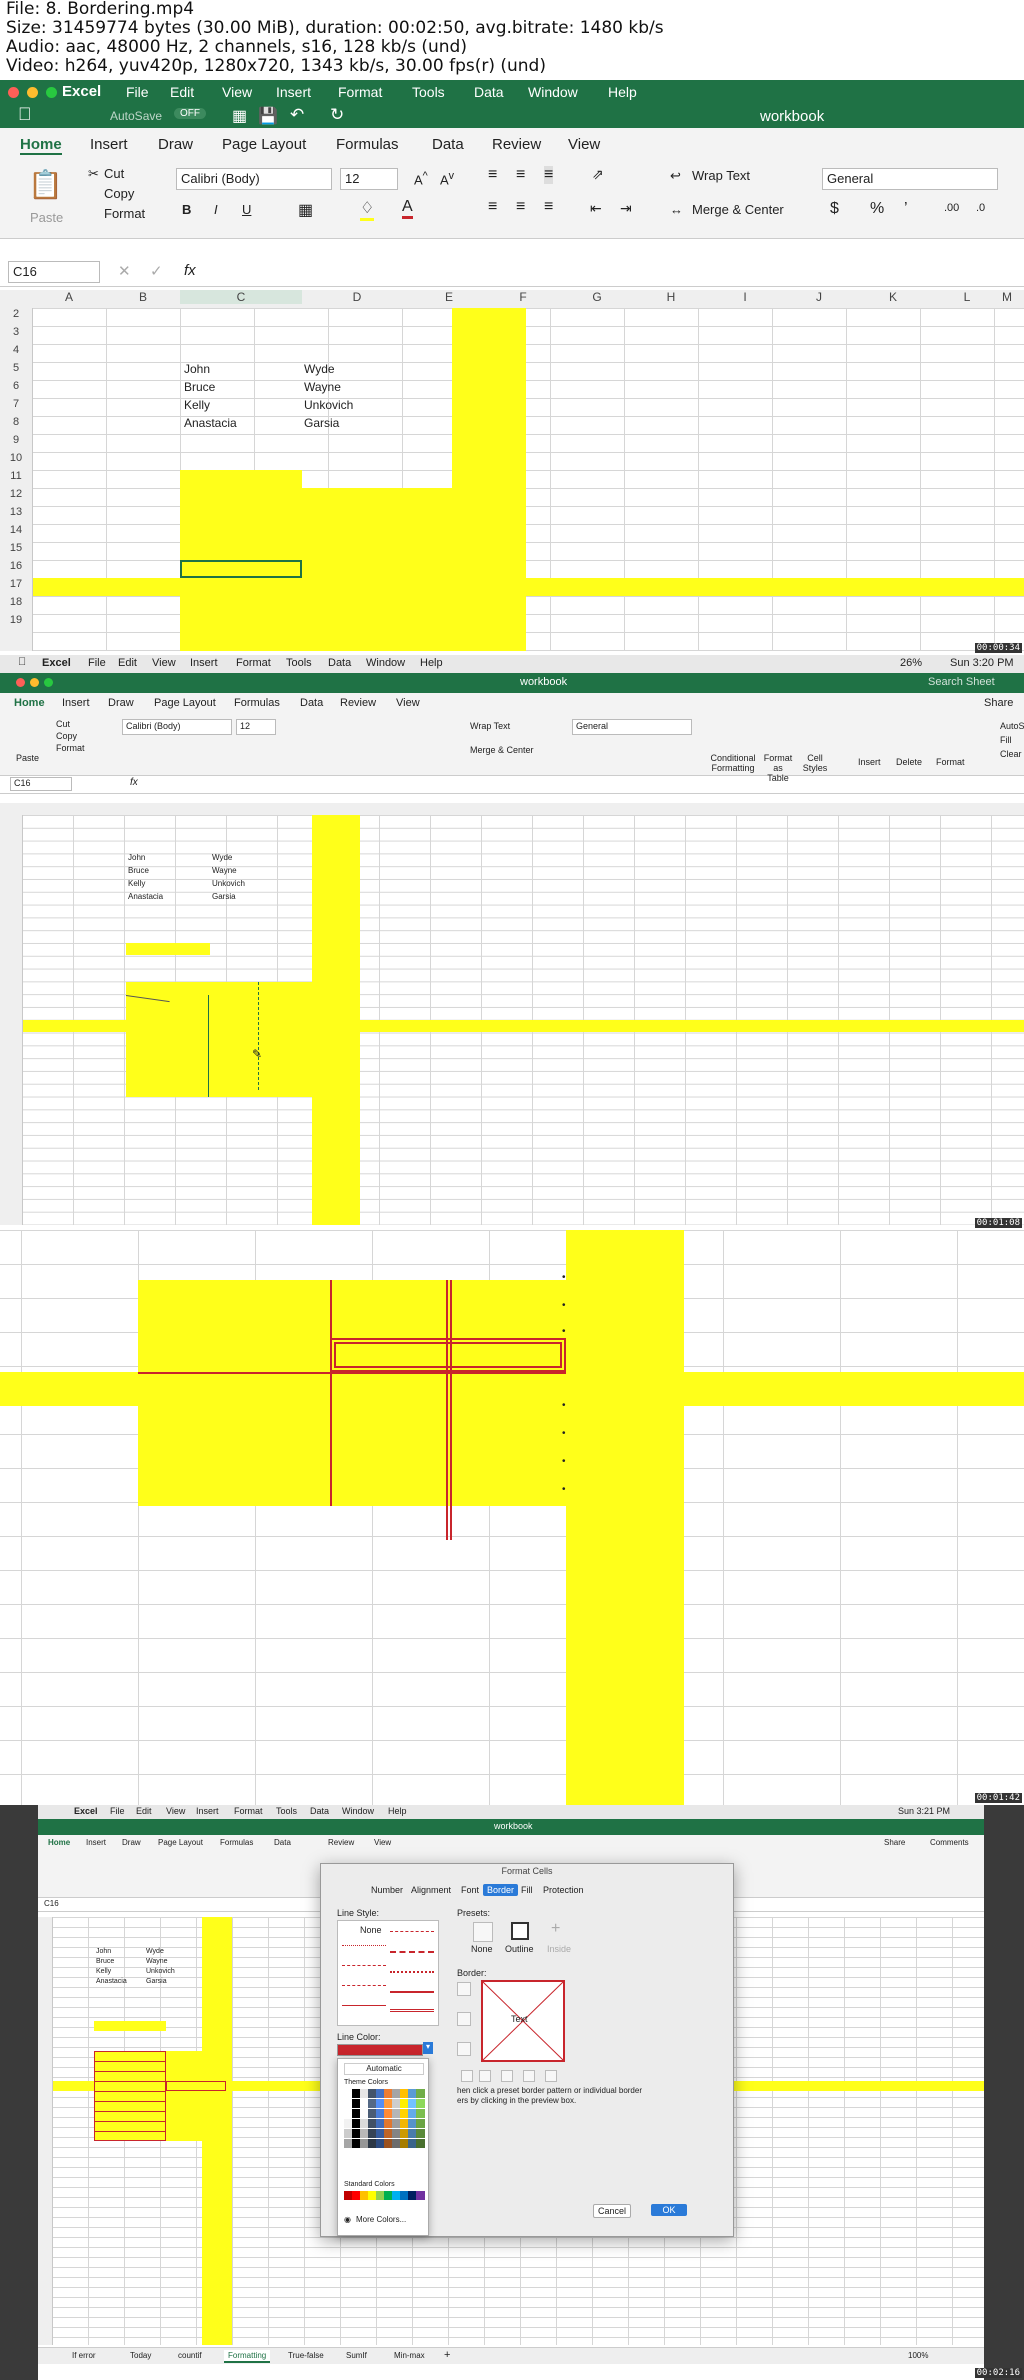  What do you see at coordinates (16, 404) in the screenshot?
I see `row-header: 7` at bounding box center [16, 404].